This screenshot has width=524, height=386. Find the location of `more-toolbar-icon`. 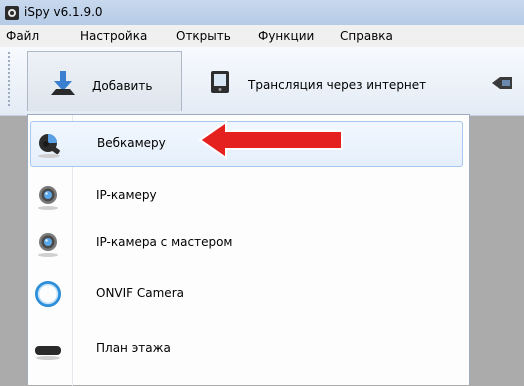

more-toolbar-icon is located at coordinates (502, 83).